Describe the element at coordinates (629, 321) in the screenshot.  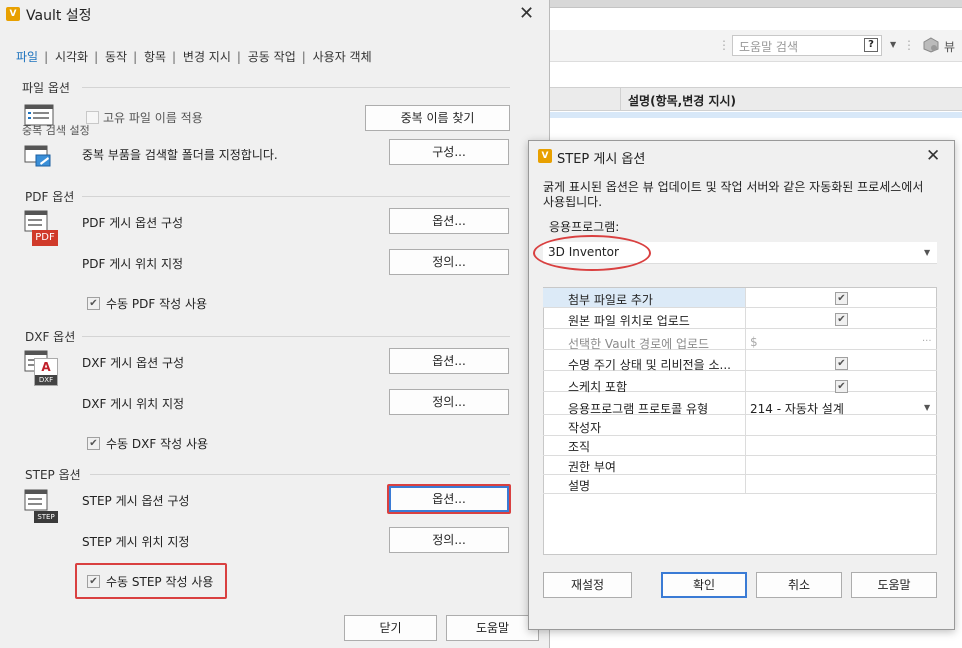
I see `option-label: 원본 파일 위치로 업로드` at that location.